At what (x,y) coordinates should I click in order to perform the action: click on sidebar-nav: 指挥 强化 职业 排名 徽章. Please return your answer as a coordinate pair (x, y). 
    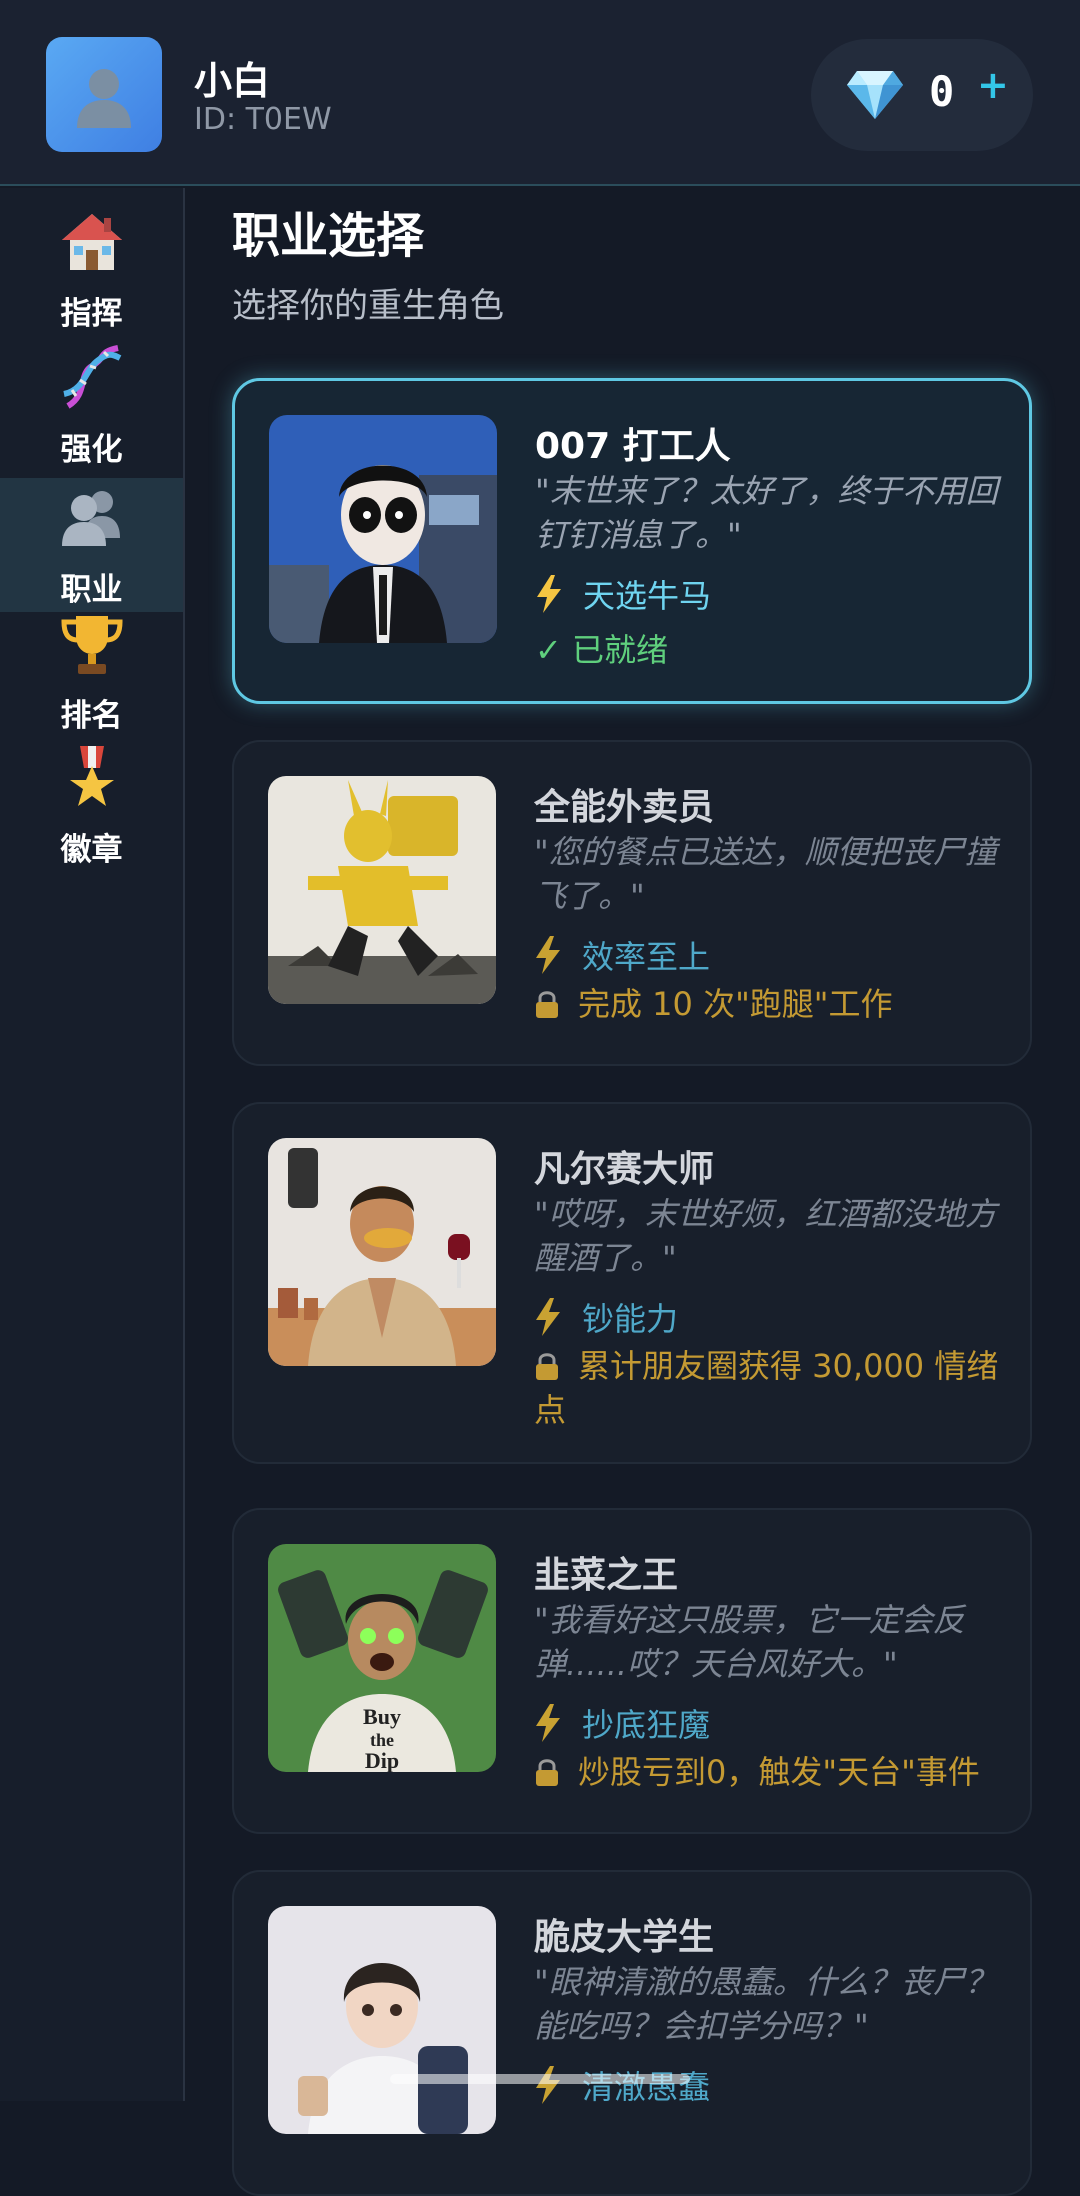
    Looking at the image, I should click on (92, 1144).